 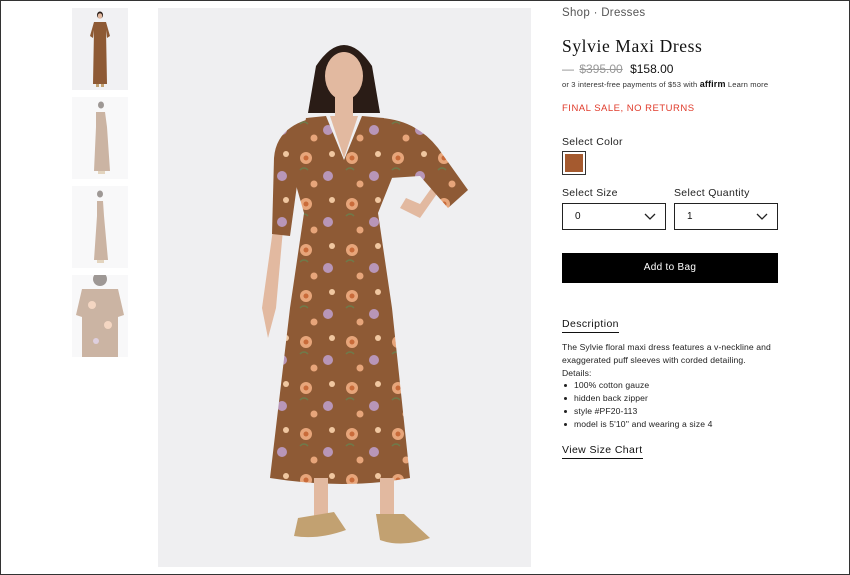 I want to click on list-item: 100% cotton gauze, so click(x=672, y=385).